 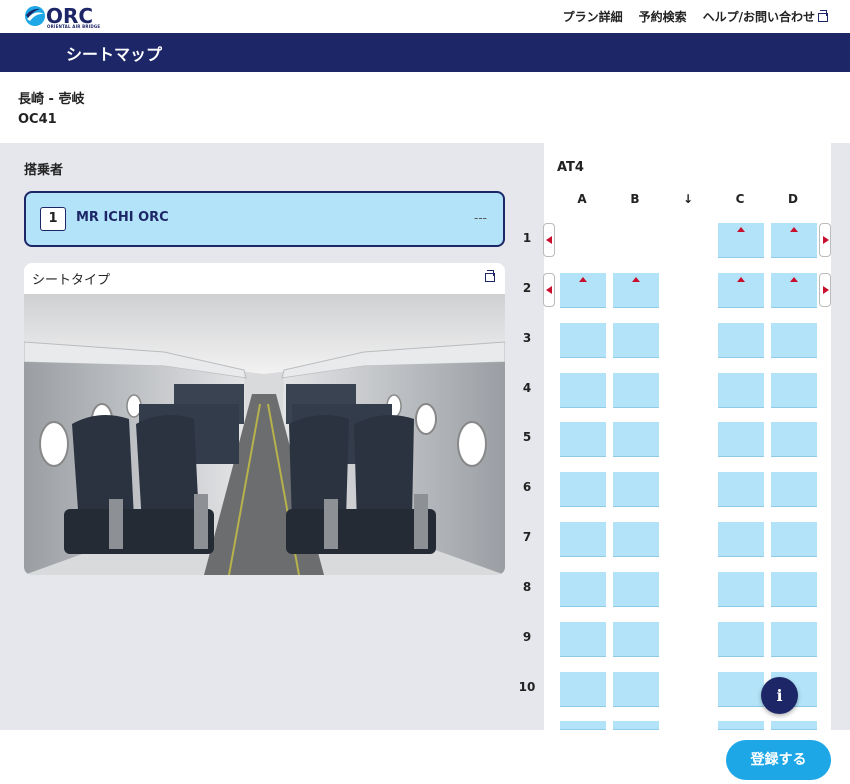 What do you see at coordinates (636, 725) in the screenshot?
I see `seat-11b` at bounding box center [636, 725].